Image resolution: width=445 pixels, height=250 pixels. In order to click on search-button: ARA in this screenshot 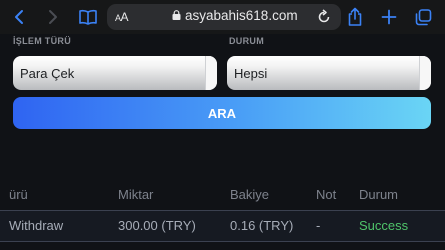, I will do `click(222, 113)`.